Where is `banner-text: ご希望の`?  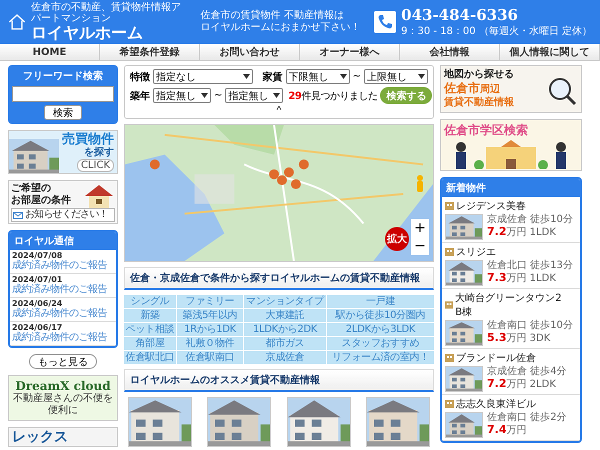 banner-text: ご希望の is located at coordinates (31, 188).